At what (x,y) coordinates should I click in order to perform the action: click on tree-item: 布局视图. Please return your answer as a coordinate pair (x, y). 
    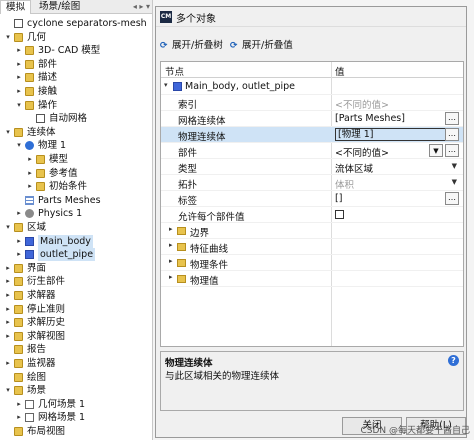
    Looking at the image, I should click on (76, 431).